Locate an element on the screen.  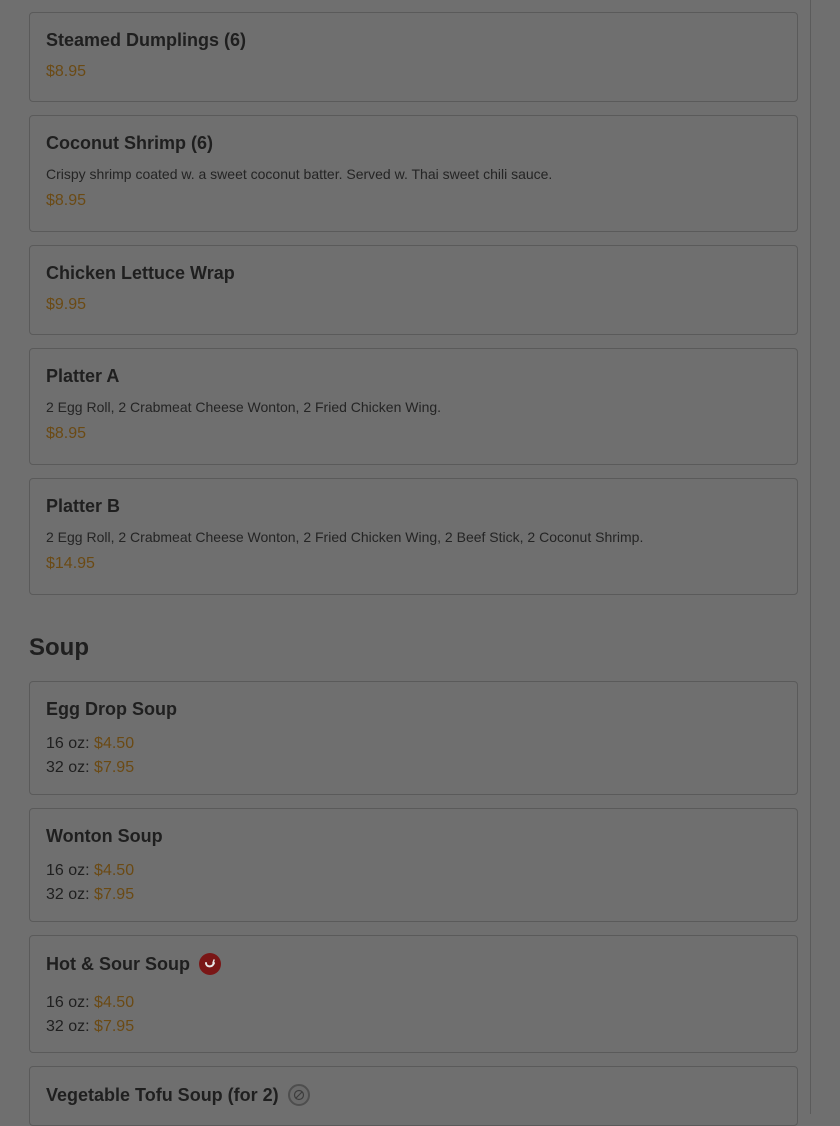
menu-item-name: Wonton Soup is located at coordinates (104, 836).